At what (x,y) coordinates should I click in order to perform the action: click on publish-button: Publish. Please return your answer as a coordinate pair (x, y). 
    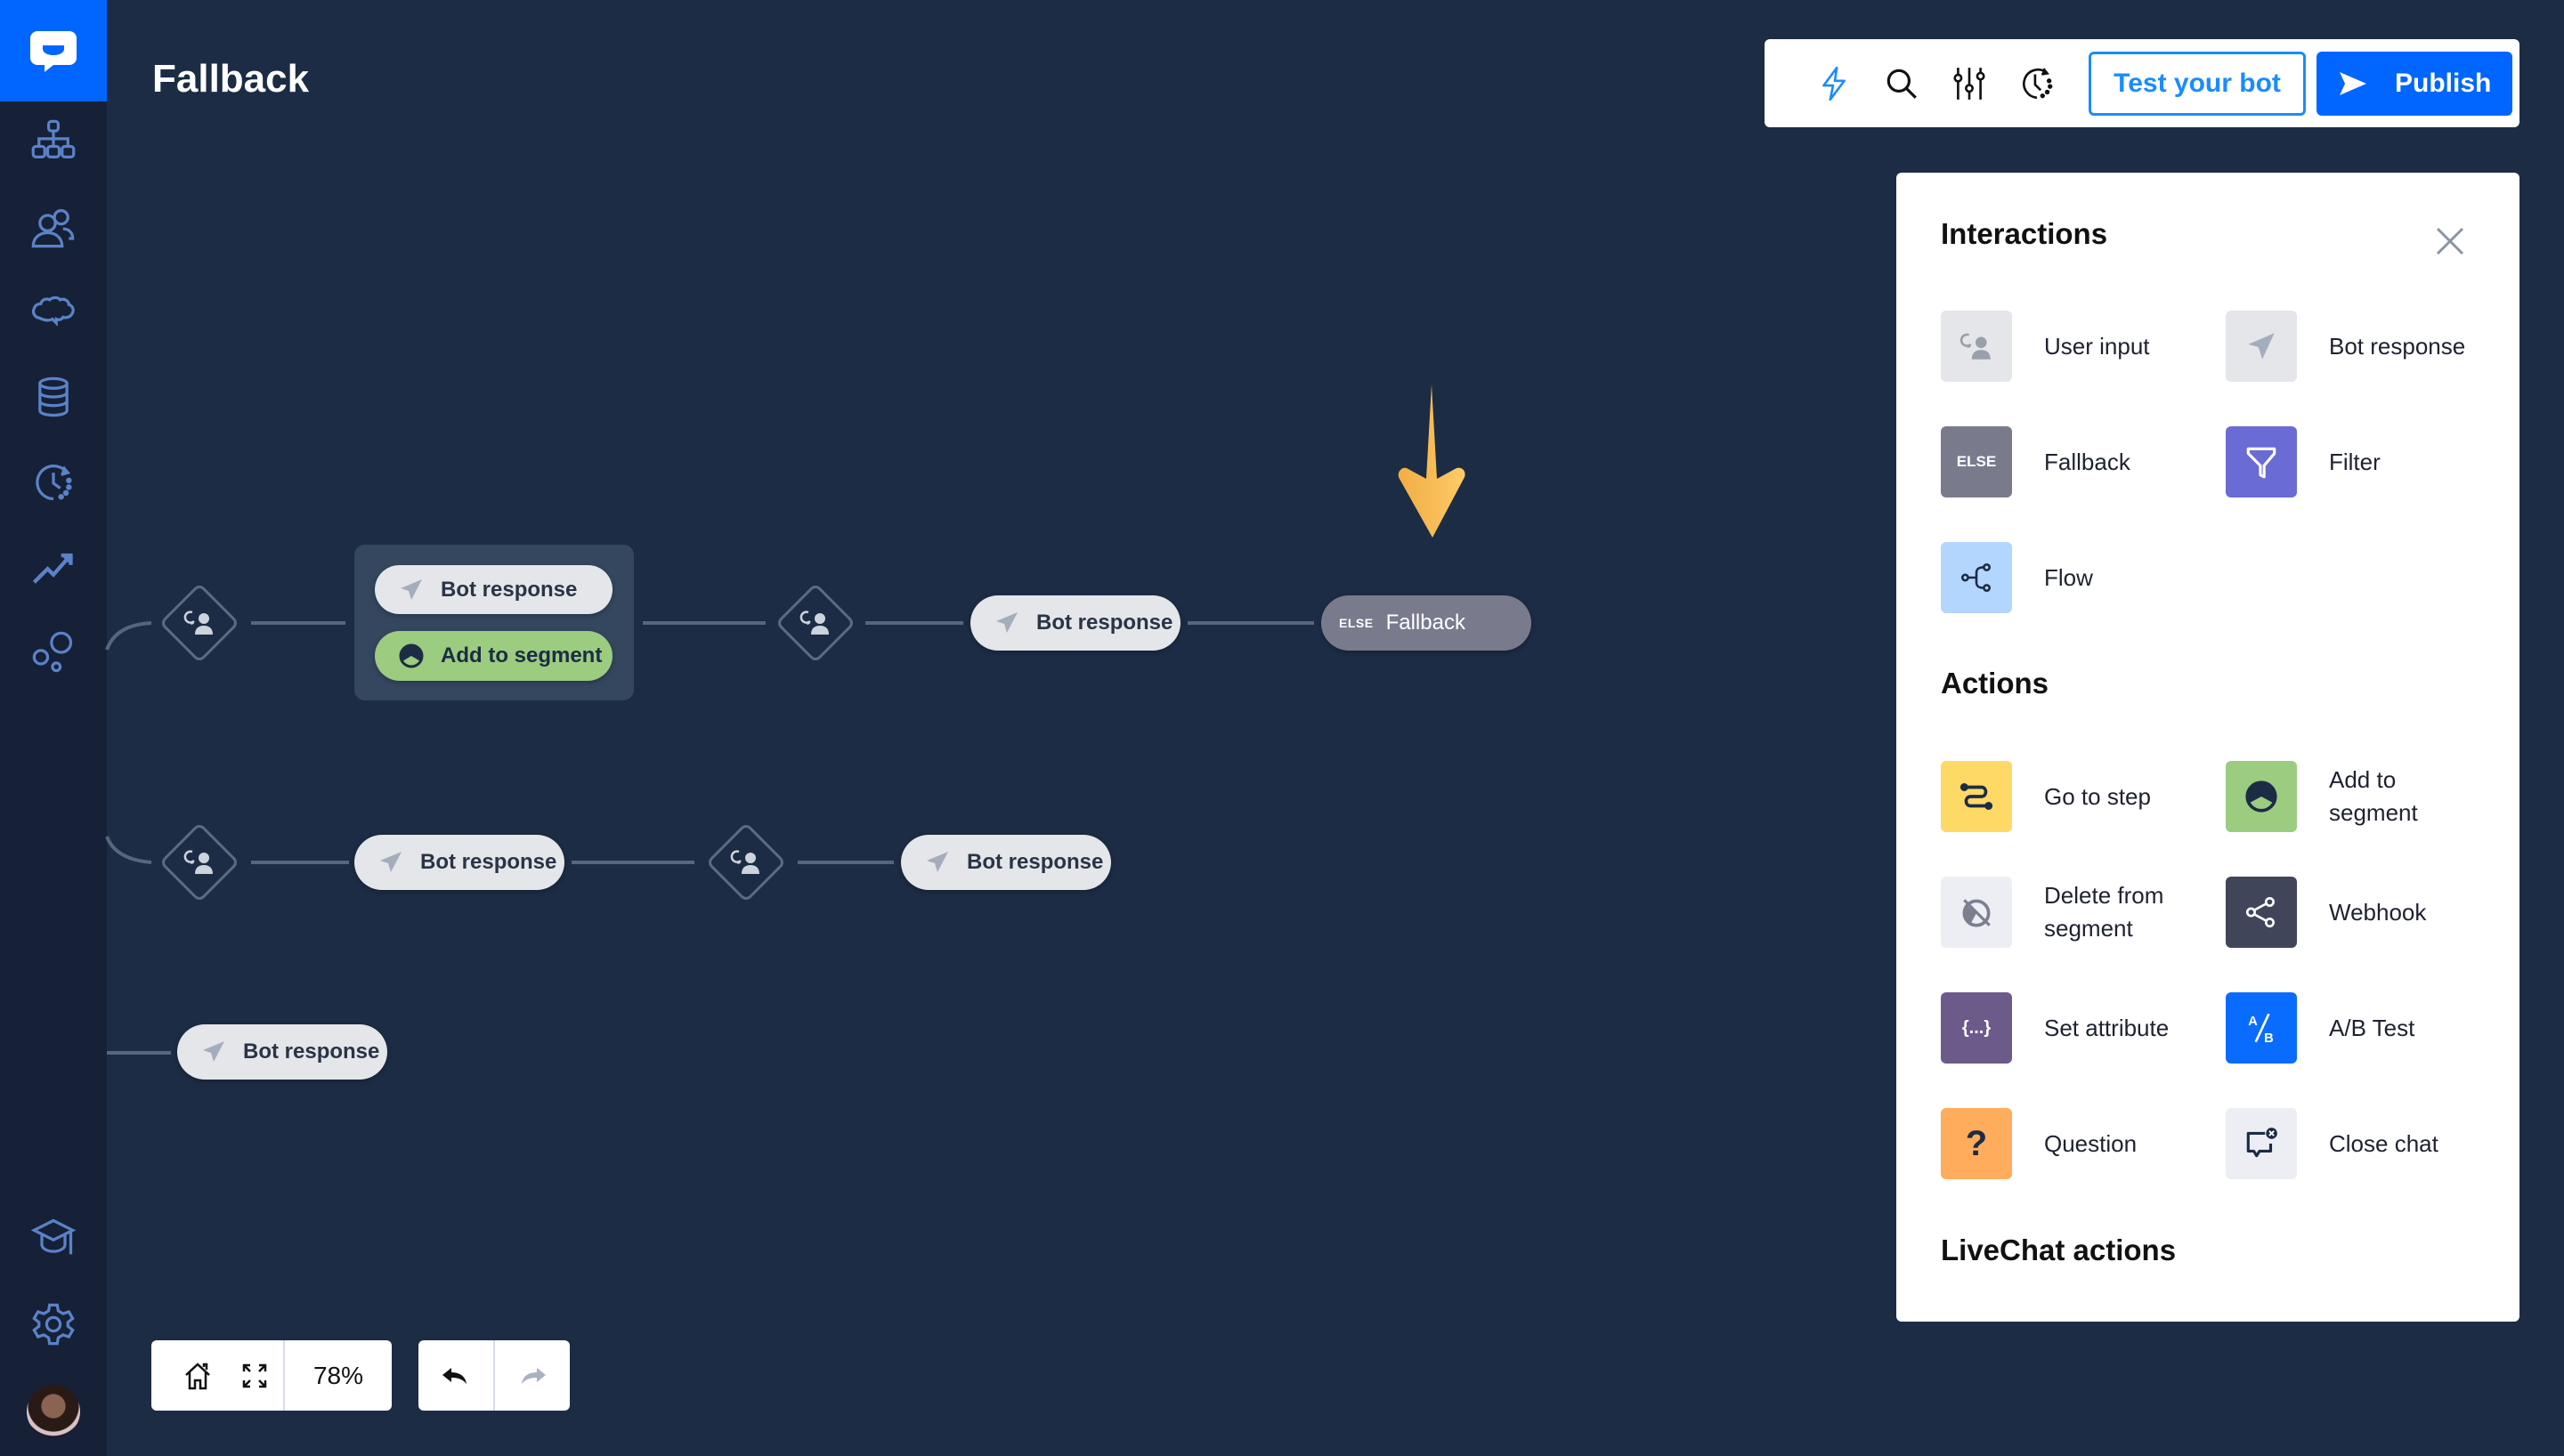
    Looking at the image, I should click on (2414, 83).